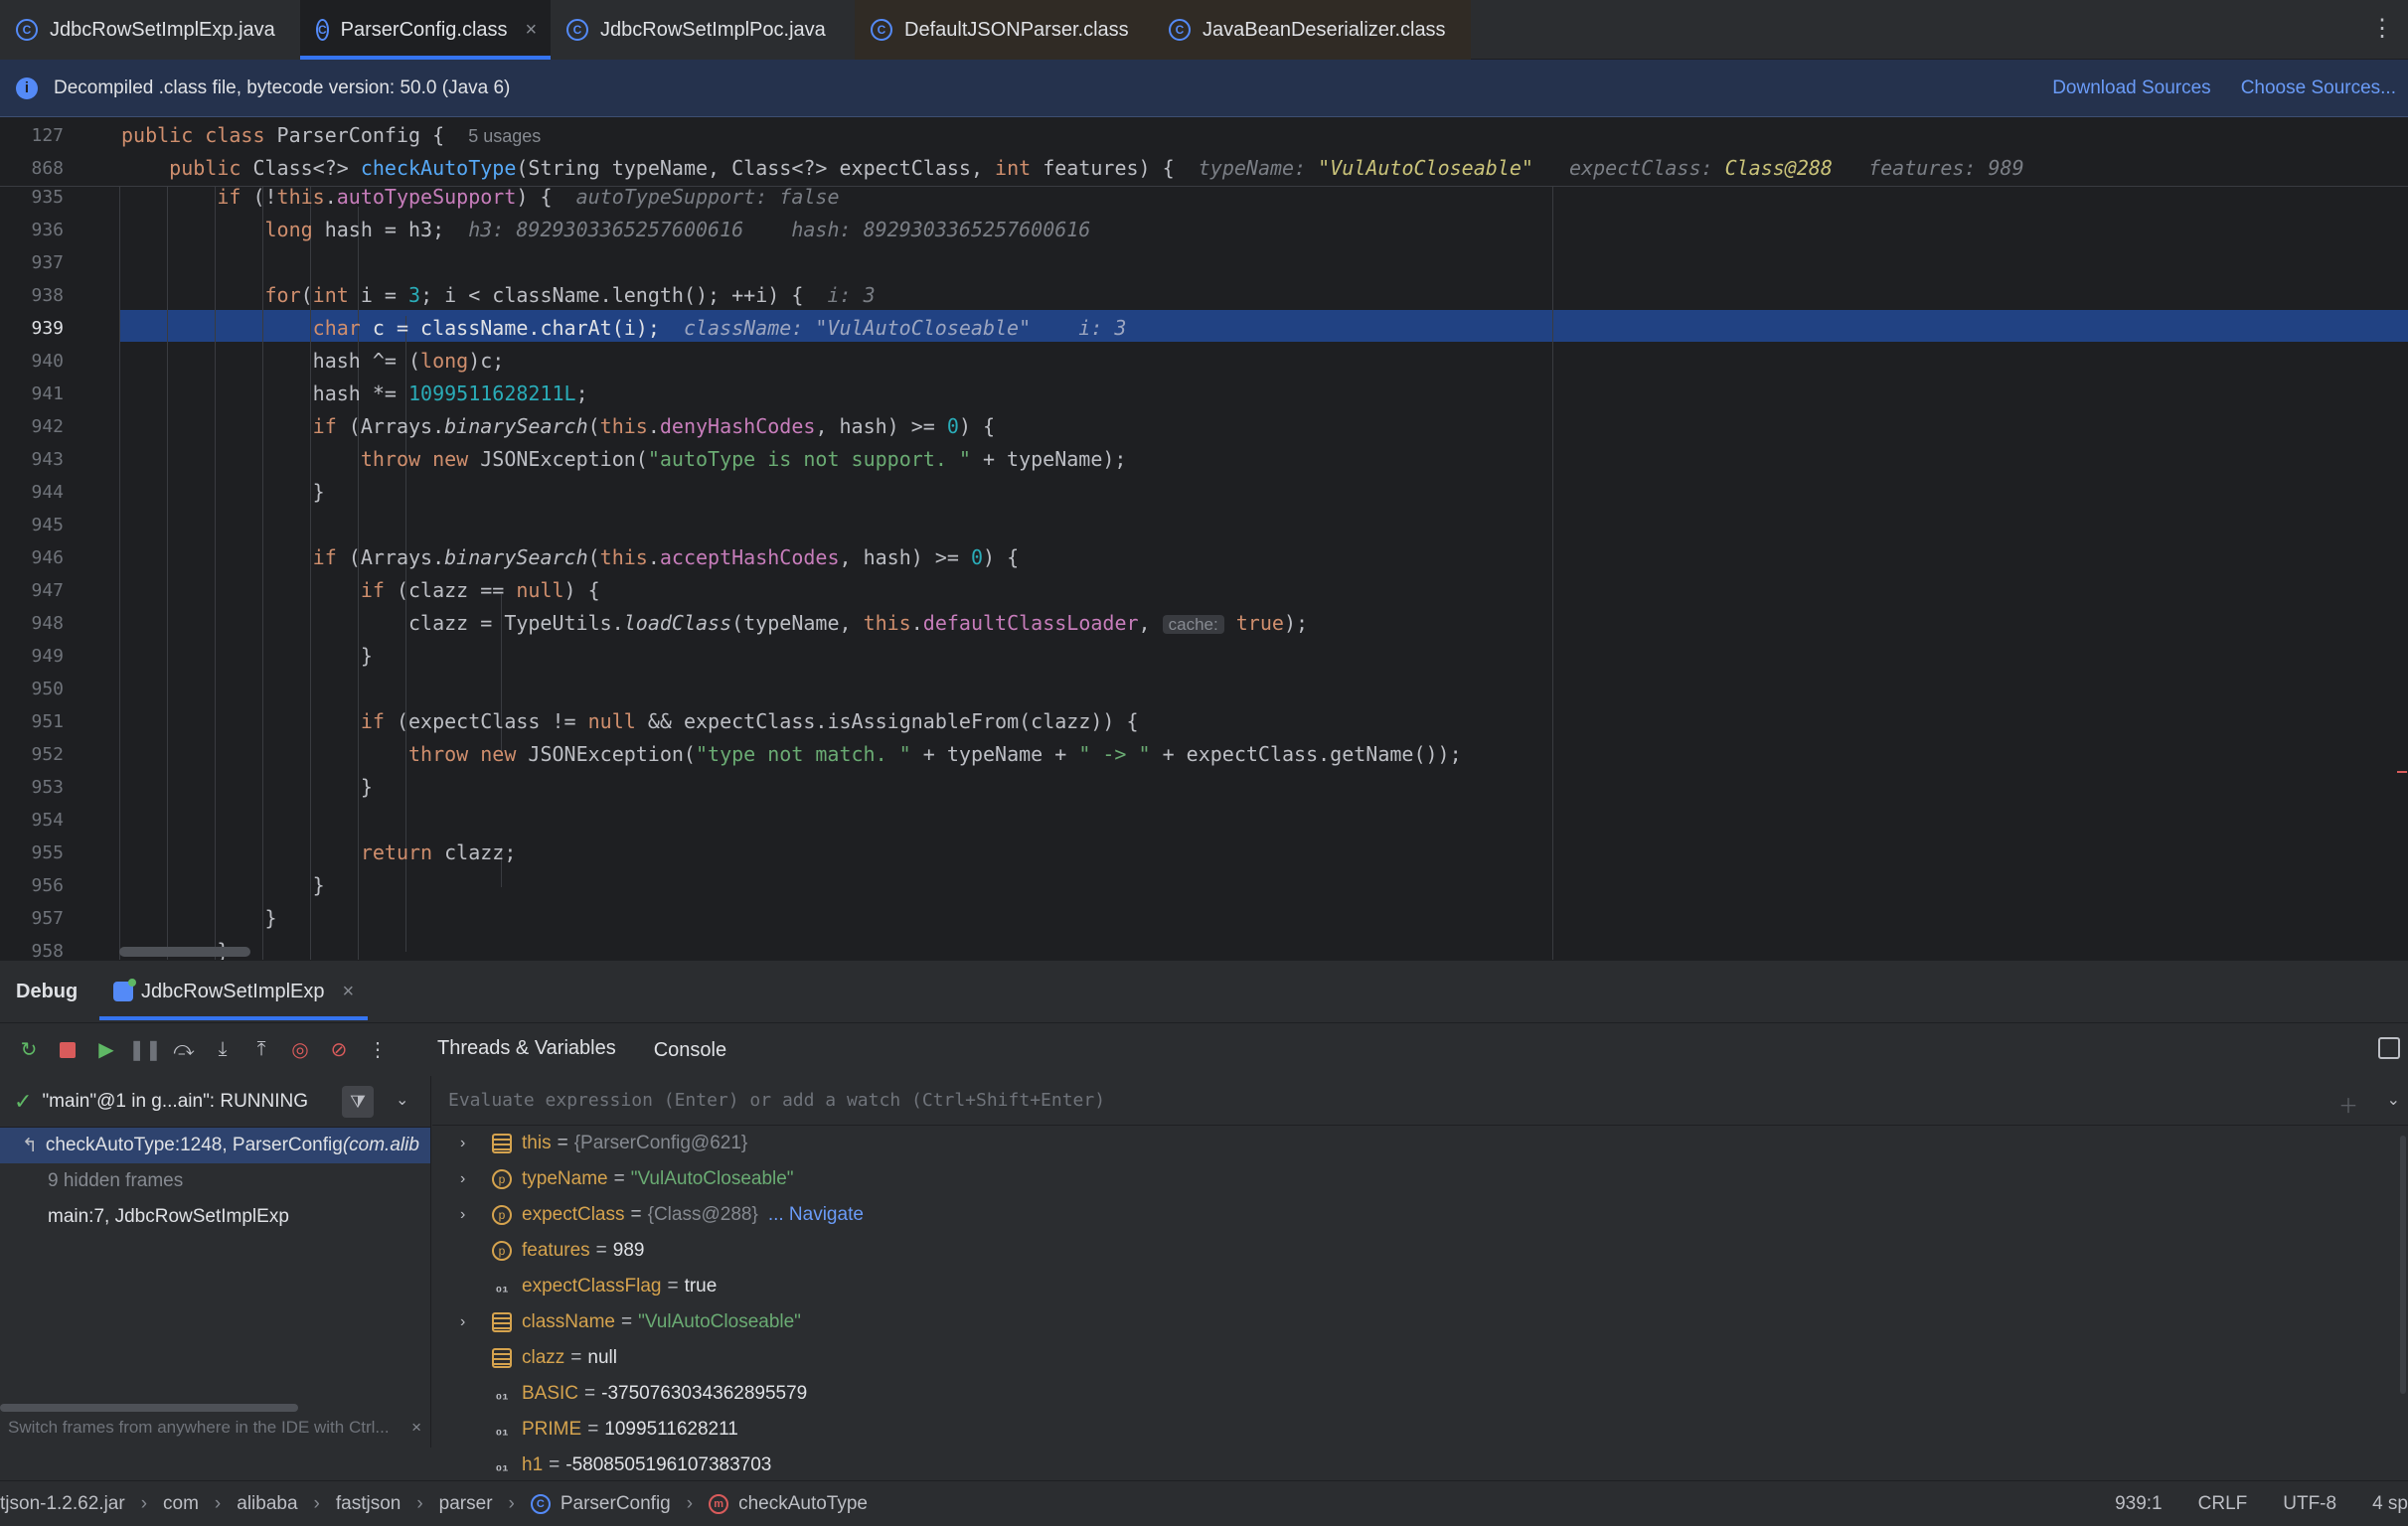  Describe the element at coordinates (602, 1357) in the screenshot. I see `variable-value: null` at that location.